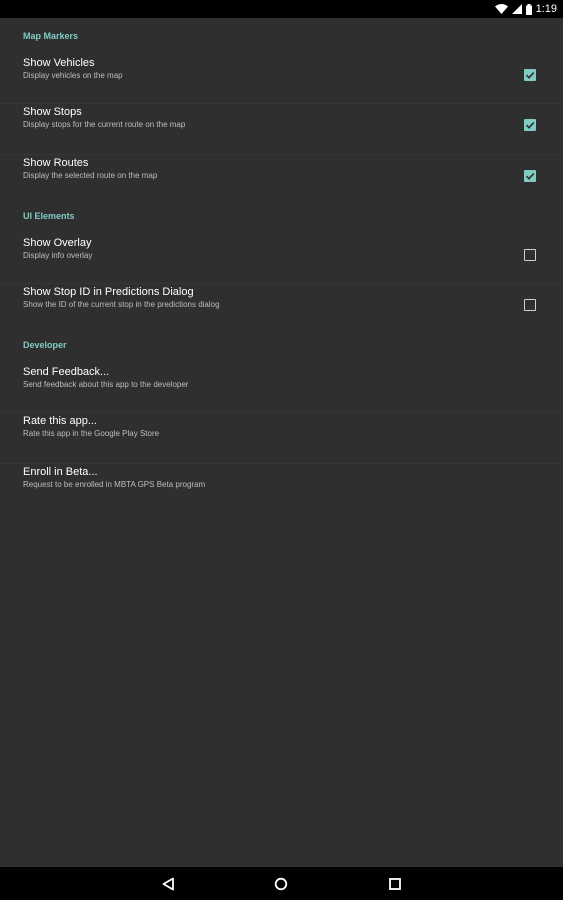  What do you see at coordinates (530, 305) in the screenshot?
I see `show-stop-id-checkbox` at bounding box center [530, 305].